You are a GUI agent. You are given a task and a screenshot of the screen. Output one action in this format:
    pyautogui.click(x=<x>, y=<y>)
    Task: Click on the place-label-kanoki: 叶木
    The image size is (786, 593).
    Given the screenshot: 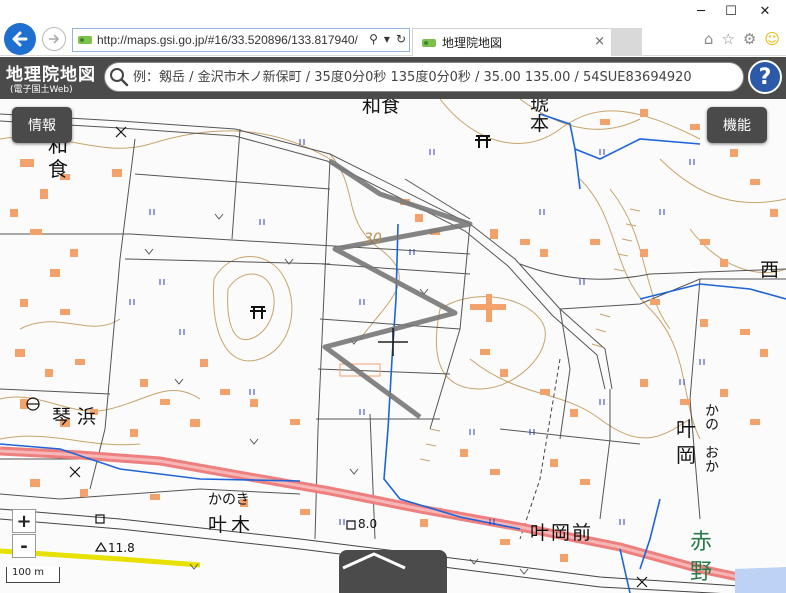 What is the action you would take?
    pyautogui.click(x=231, y=525)
    